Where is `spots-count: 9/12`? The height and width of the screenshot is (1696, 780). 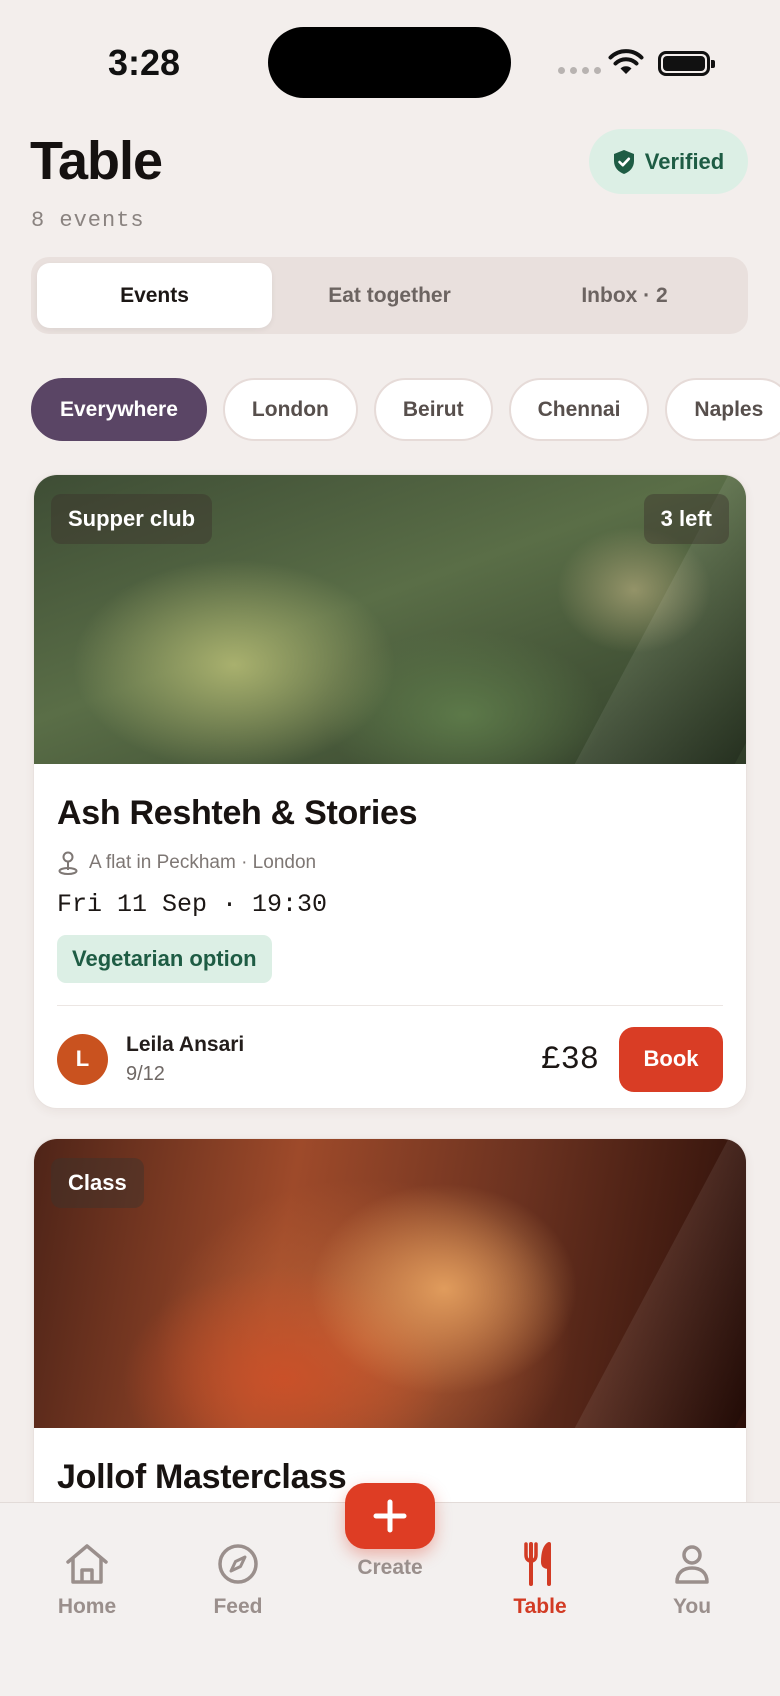 spots-count: 9/12 is located at coordinates (145, 1073).